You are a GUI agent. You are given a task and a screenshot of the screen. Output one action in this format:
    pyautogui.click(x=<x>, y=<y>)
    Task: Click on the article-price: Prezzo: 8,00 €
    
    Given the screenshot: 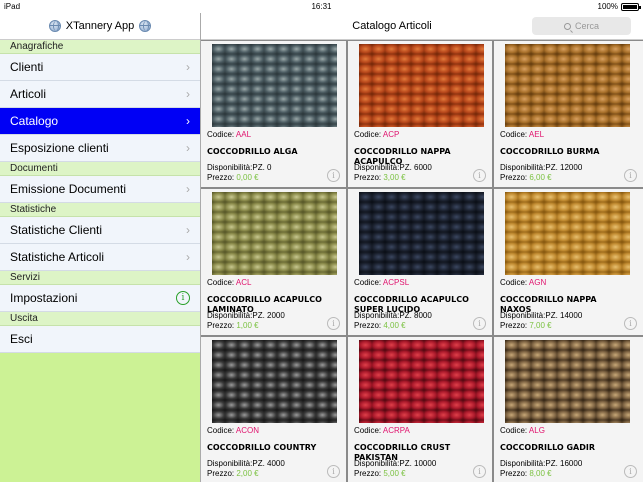 What is the action you would take?
    pyautogui.click(x=526, y=473)
    